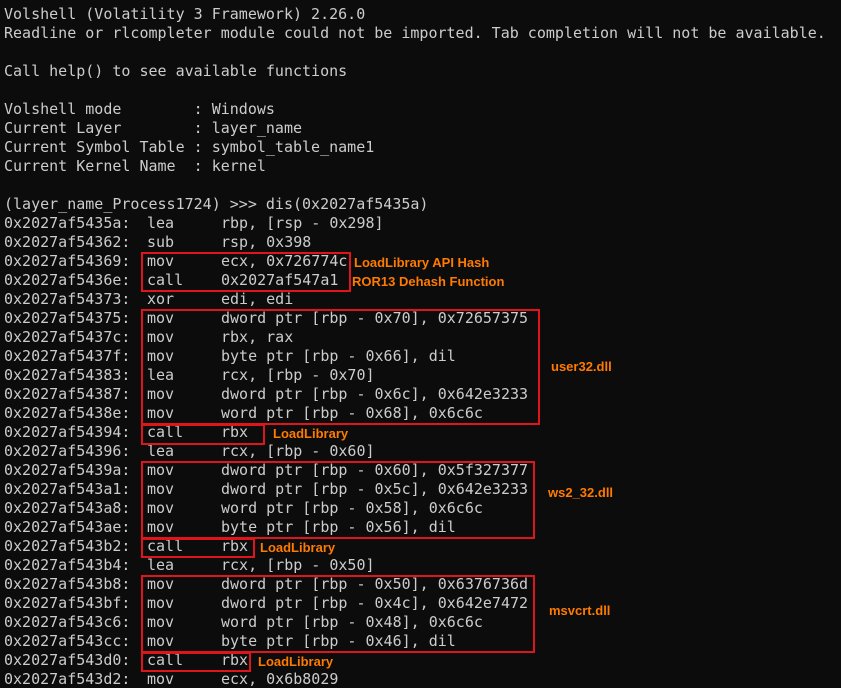 The height and width of the screenshot is (688, 841). Describe the element at coordinates (581, 366) in the screenshot. I see `annotation-user32-dll: user32.dll` at that location.